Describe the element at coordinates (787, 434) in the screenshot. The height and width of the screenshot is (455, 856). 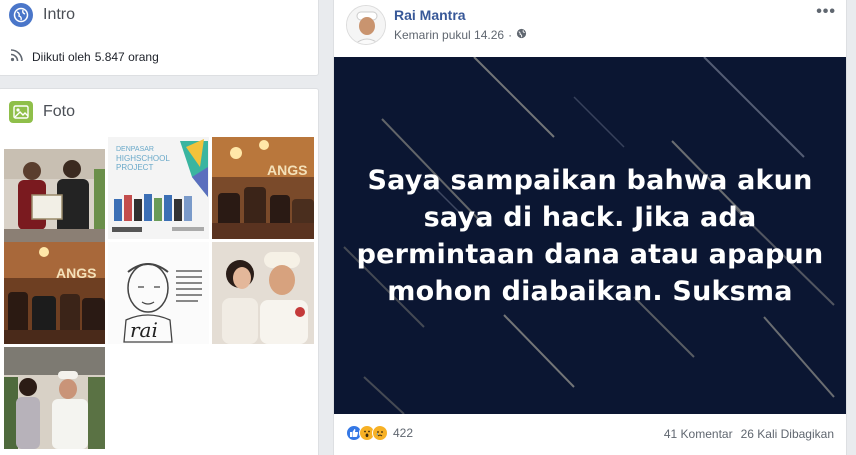
I see `shares-count-link: 26 Kali Dibagikan` at that location.